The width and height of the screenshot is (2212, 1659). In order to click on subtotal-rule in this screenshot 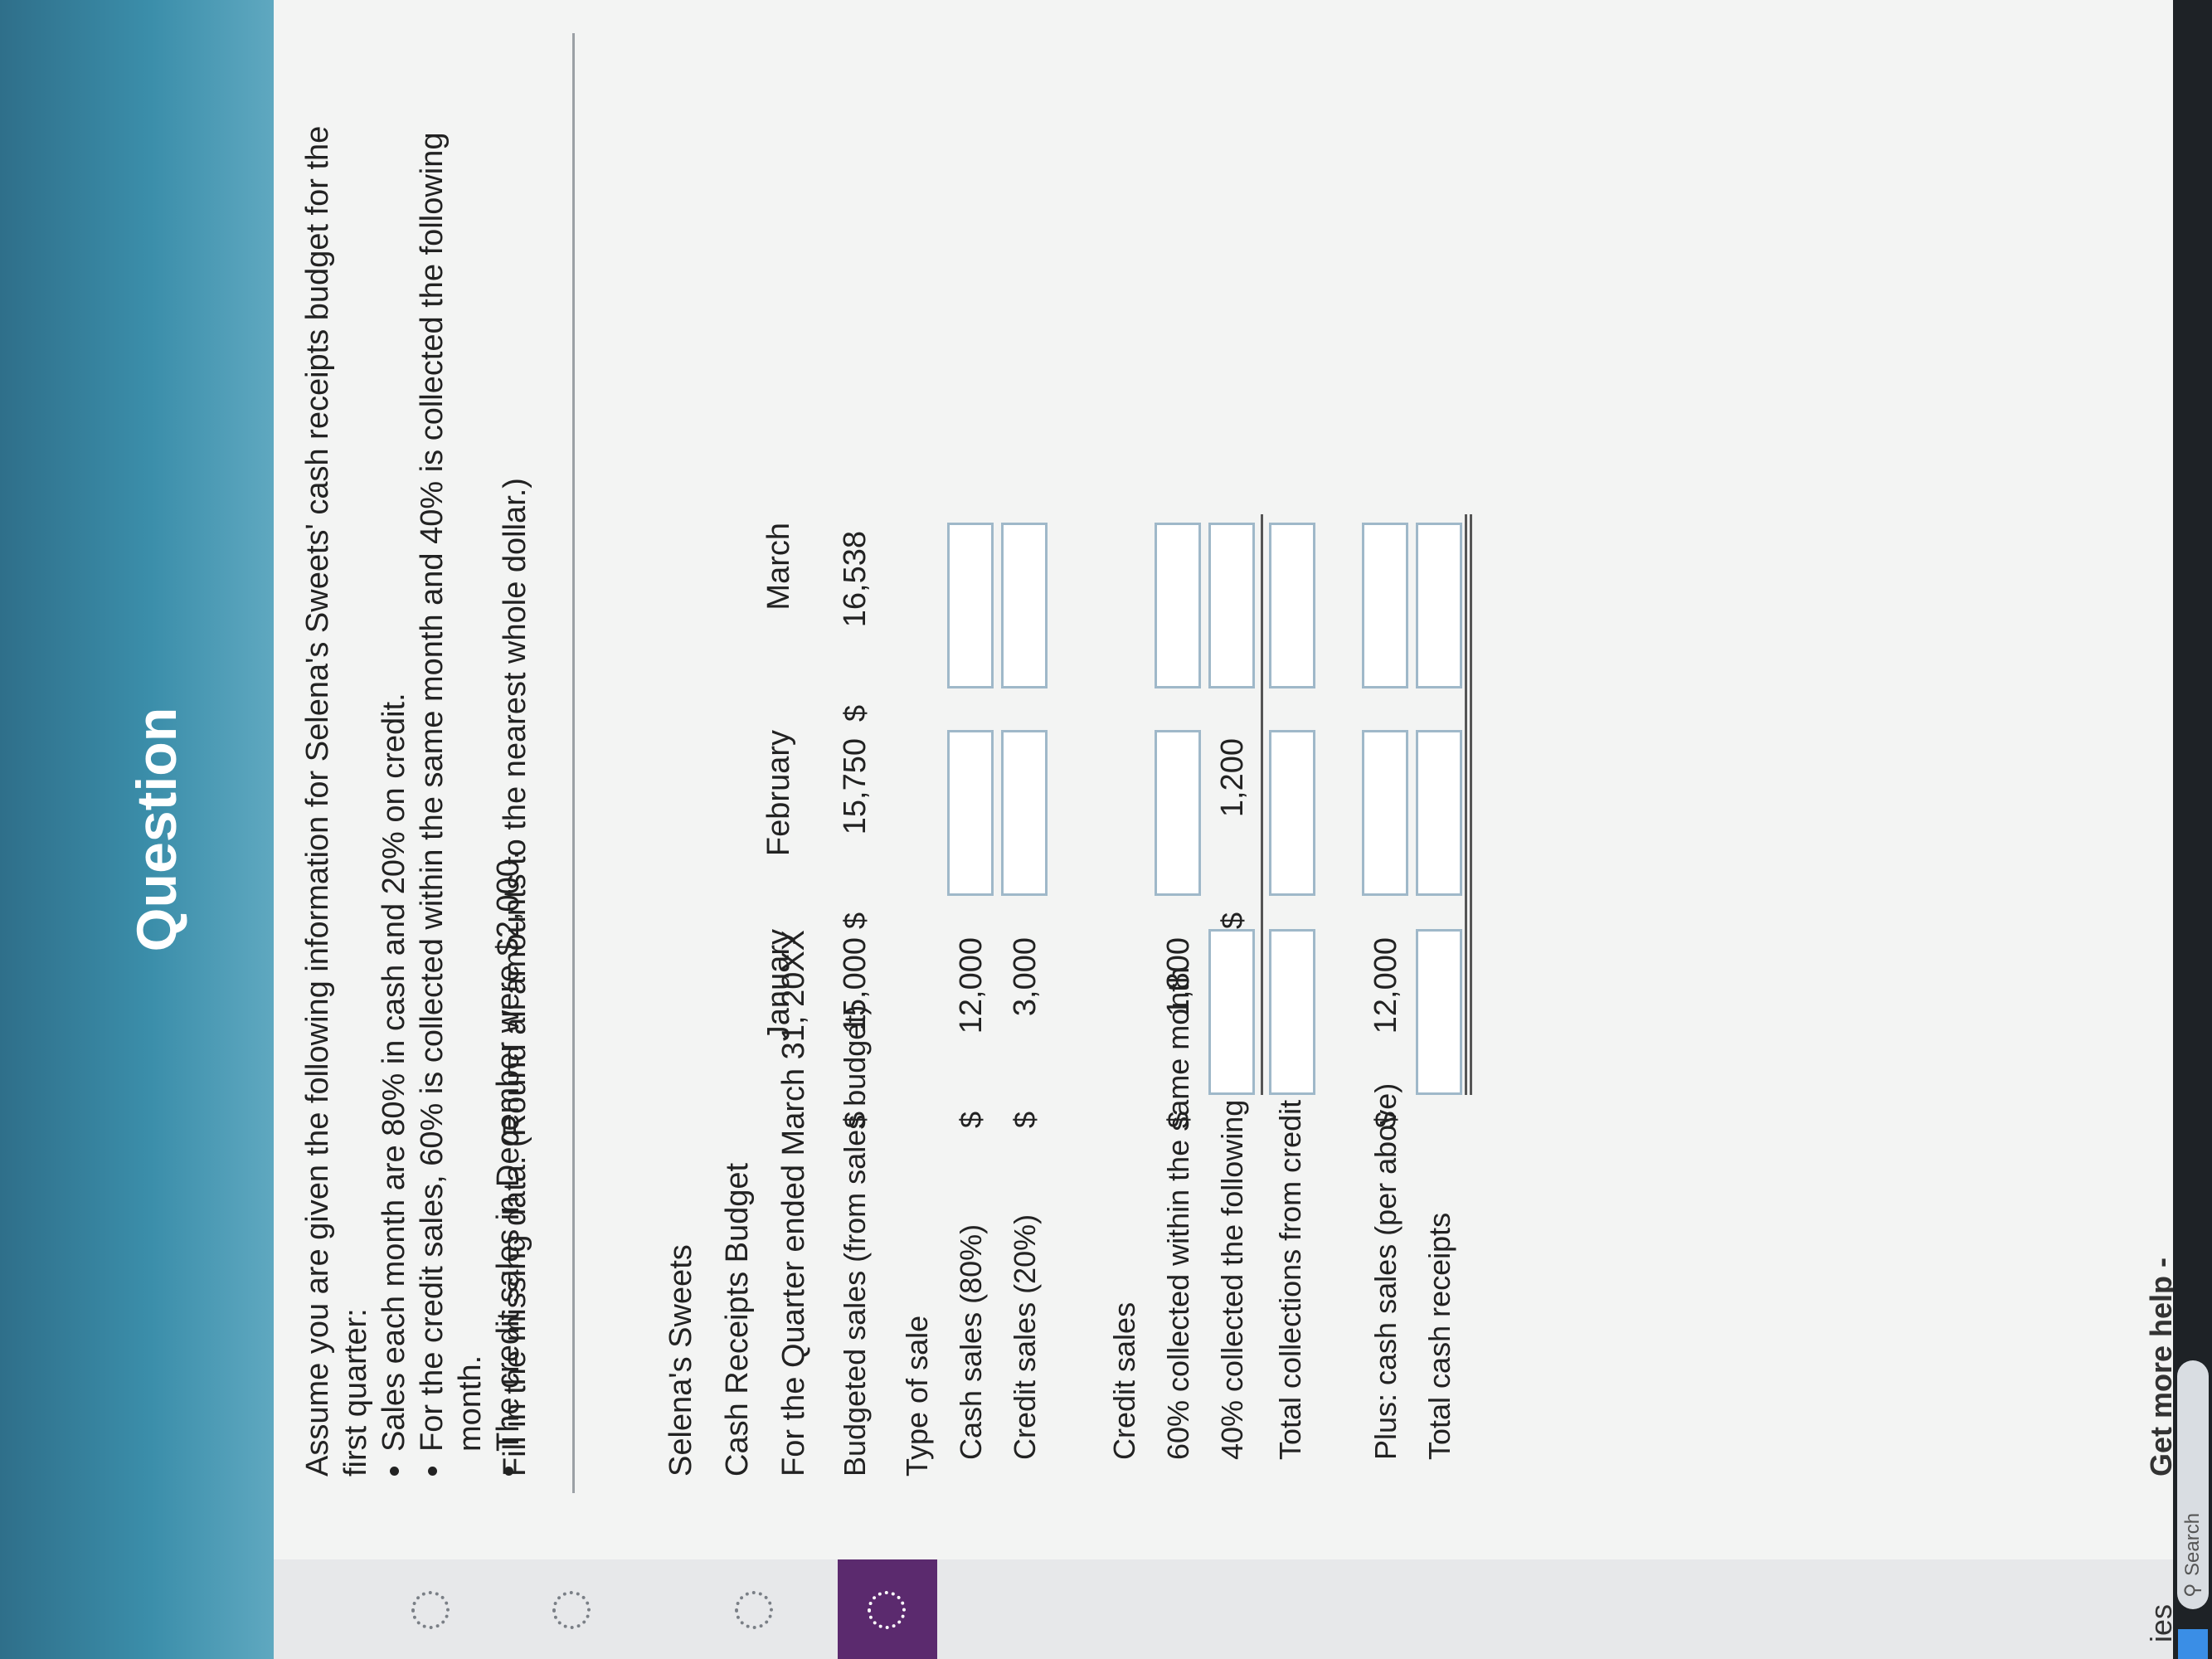, I will do `click(1262, 804)`.